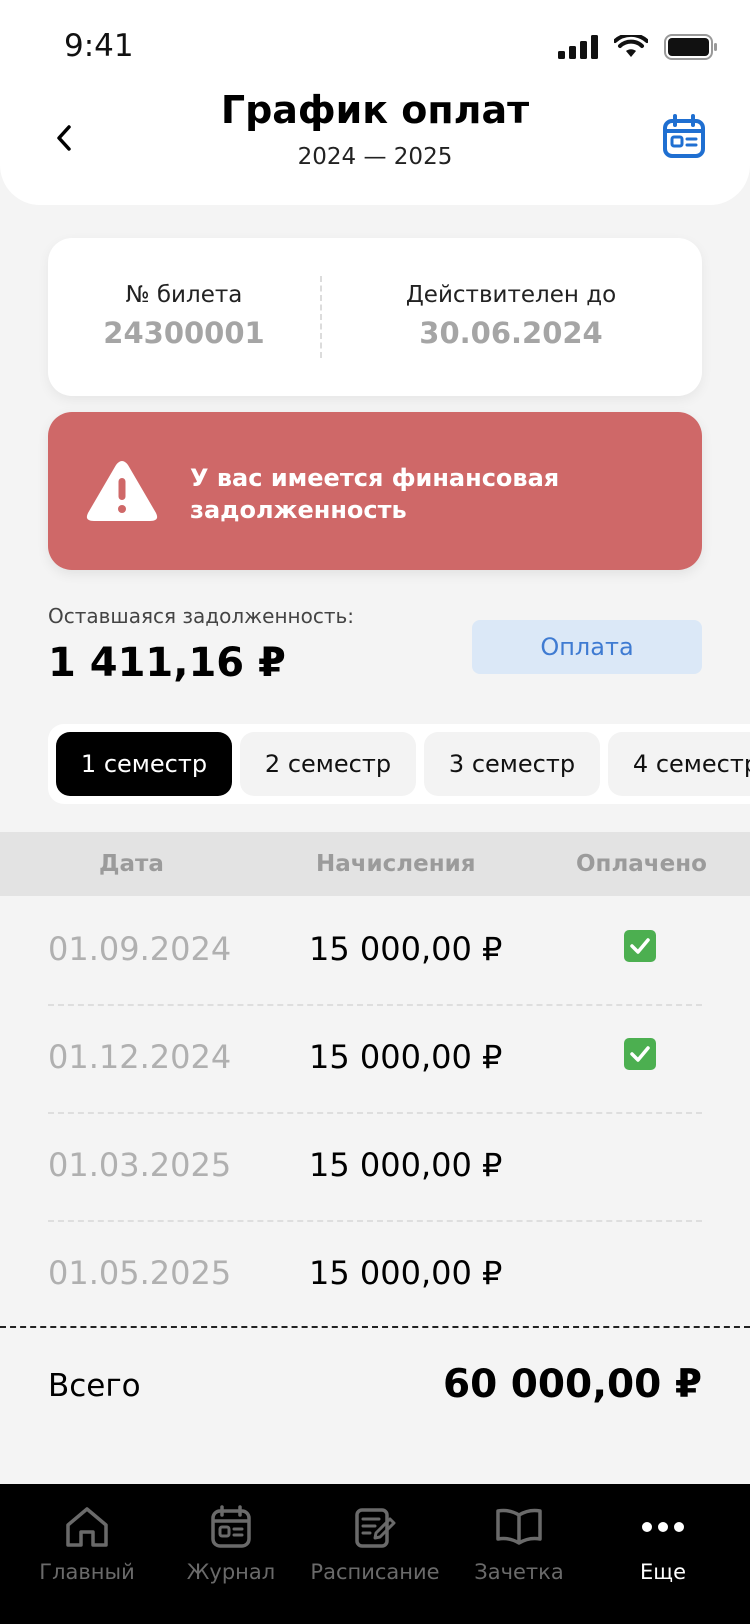 This screenshot has height=1624, width=750. Describe the element at coordinates (663, 1527) in the screenshot. I see `more-icon` at that location.